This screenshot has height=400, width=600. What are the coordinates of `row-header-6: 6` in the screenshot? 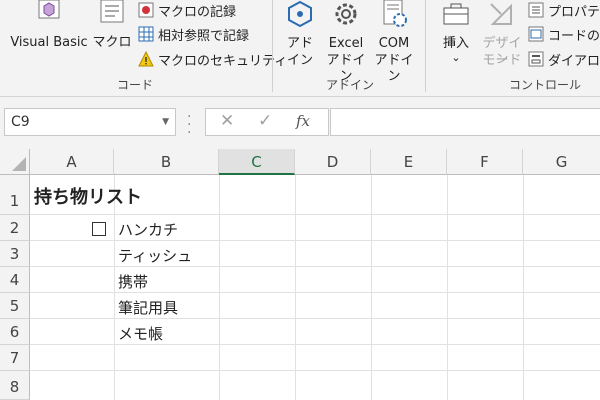 It's located at (15, 332).